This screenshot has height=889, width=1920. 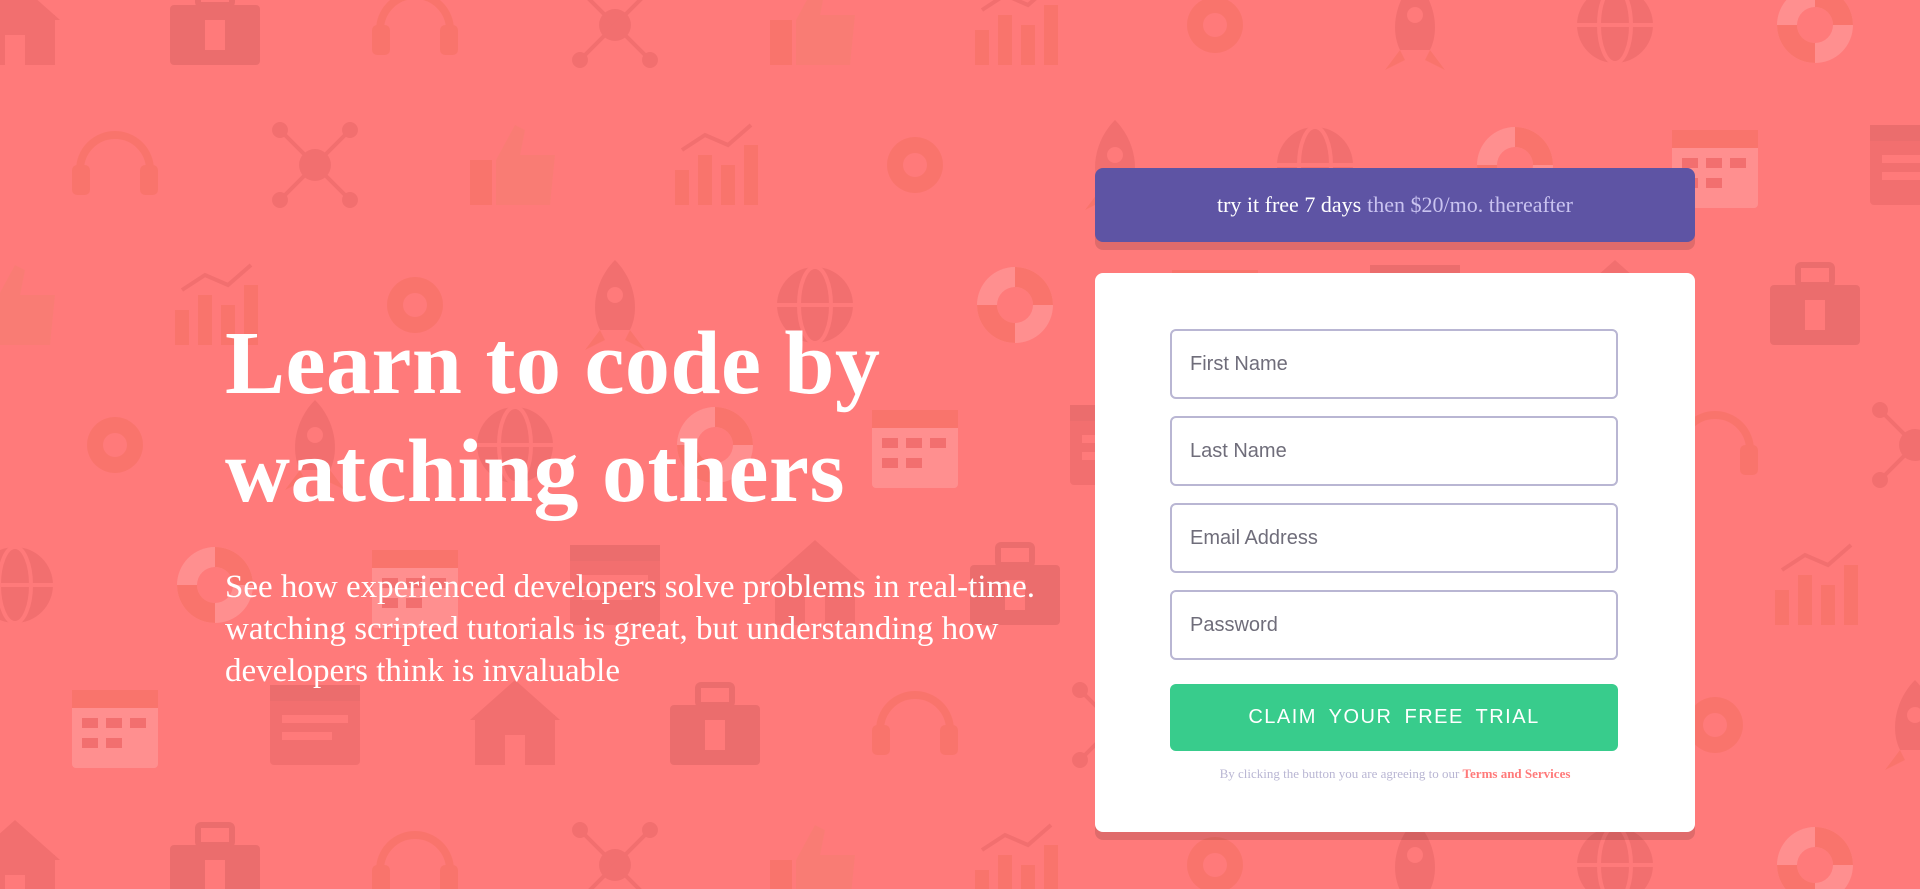 What do you see at coordinates (640, 418) in the screenshot?
I see `hero-heading: Learn to code by watching others` at bounding box center [640, 418].